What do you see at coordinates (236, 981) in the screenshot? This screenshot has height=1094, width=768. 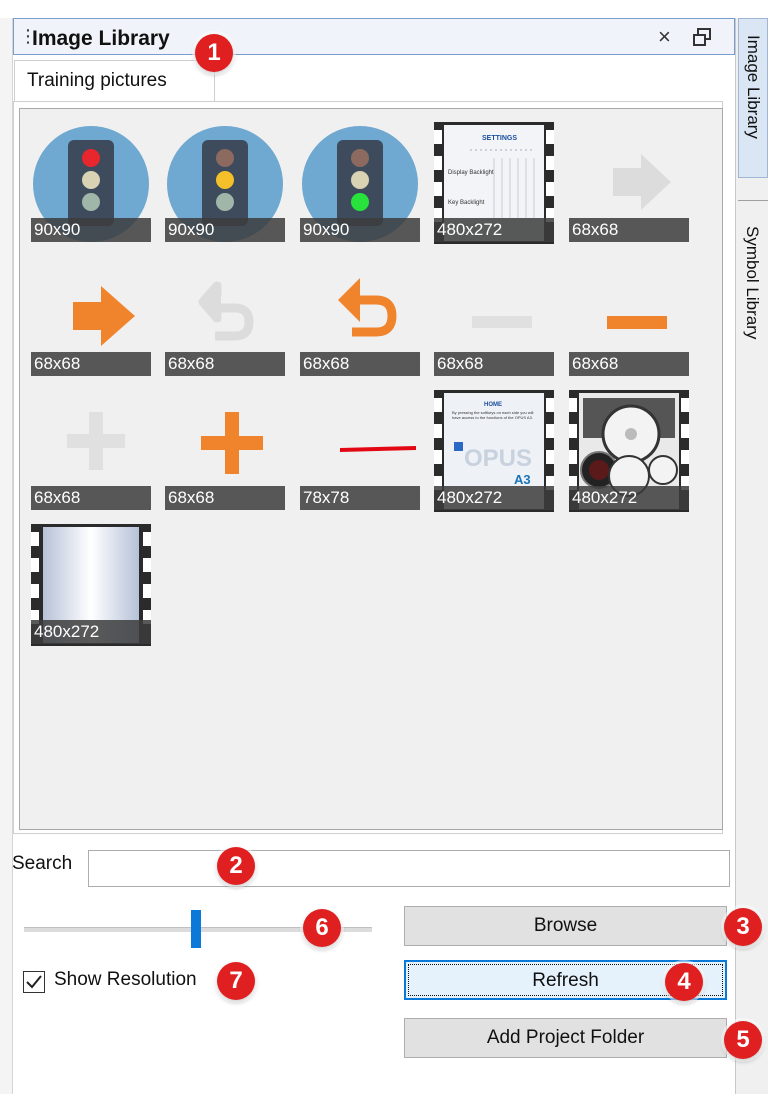 I see `callout-badge: 7` at bounding box center [236, 981].